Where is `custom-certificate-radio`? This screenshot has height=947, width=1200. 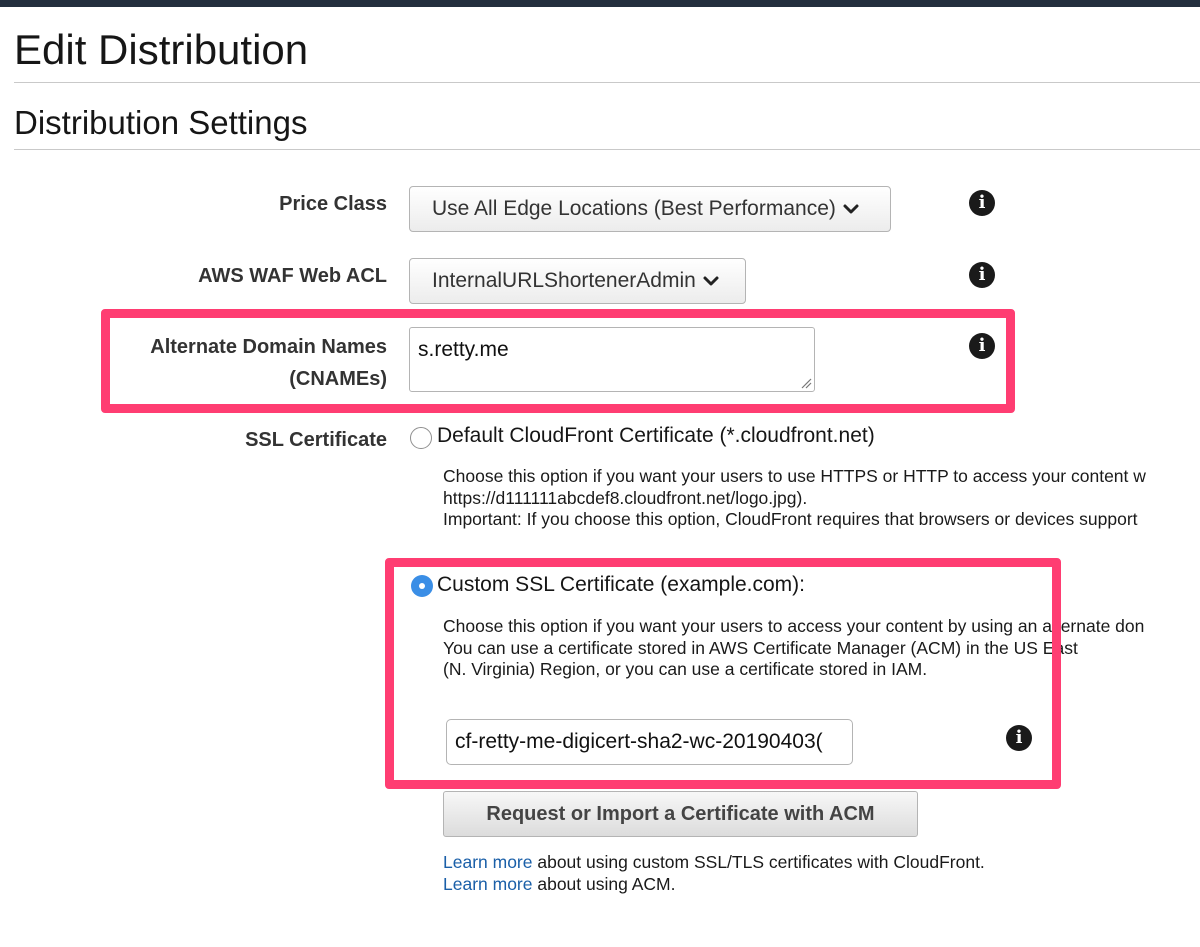 custom-certificate-radio is located at coordinates (422, 586).